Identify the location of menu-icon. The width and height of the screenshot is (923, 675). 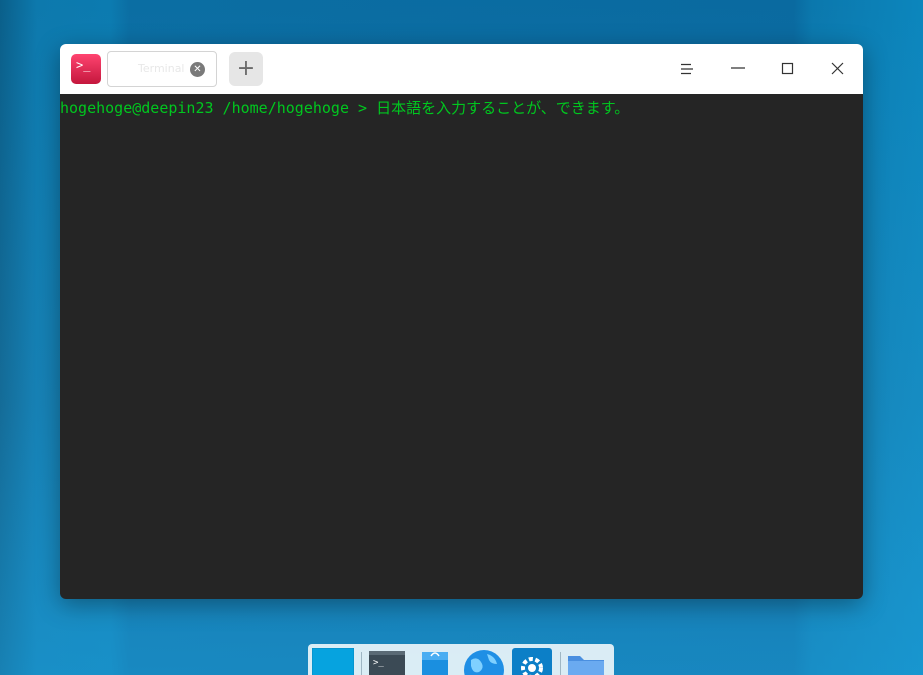
(687, 69).